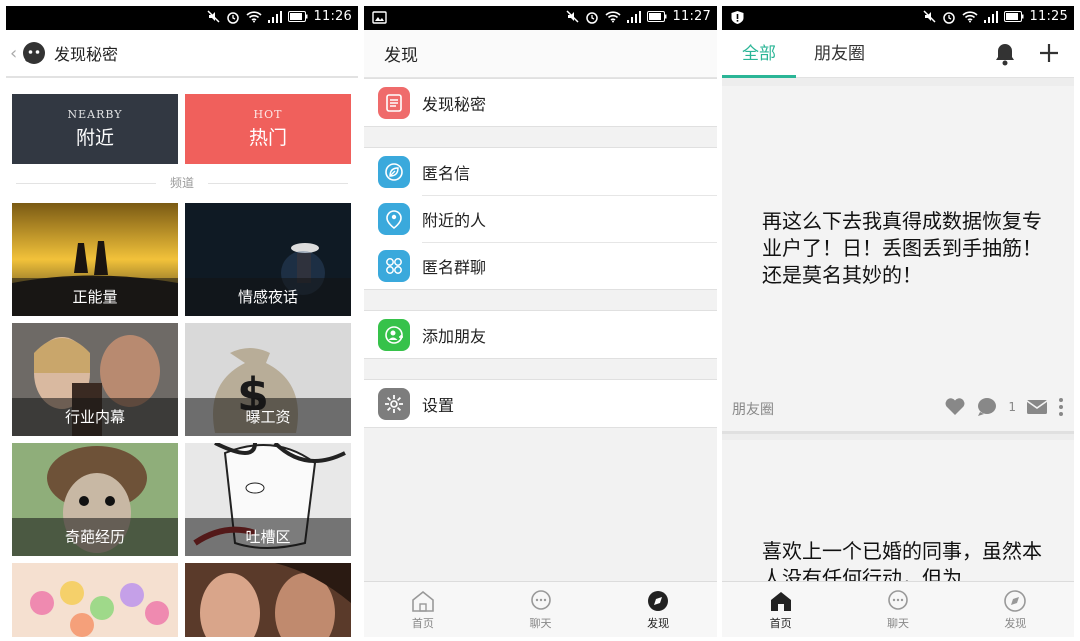 Image resolution: width=1080 pixels, height=641 pixels. I want to click on channel-tile: 行业内幕, so click(95, 379).